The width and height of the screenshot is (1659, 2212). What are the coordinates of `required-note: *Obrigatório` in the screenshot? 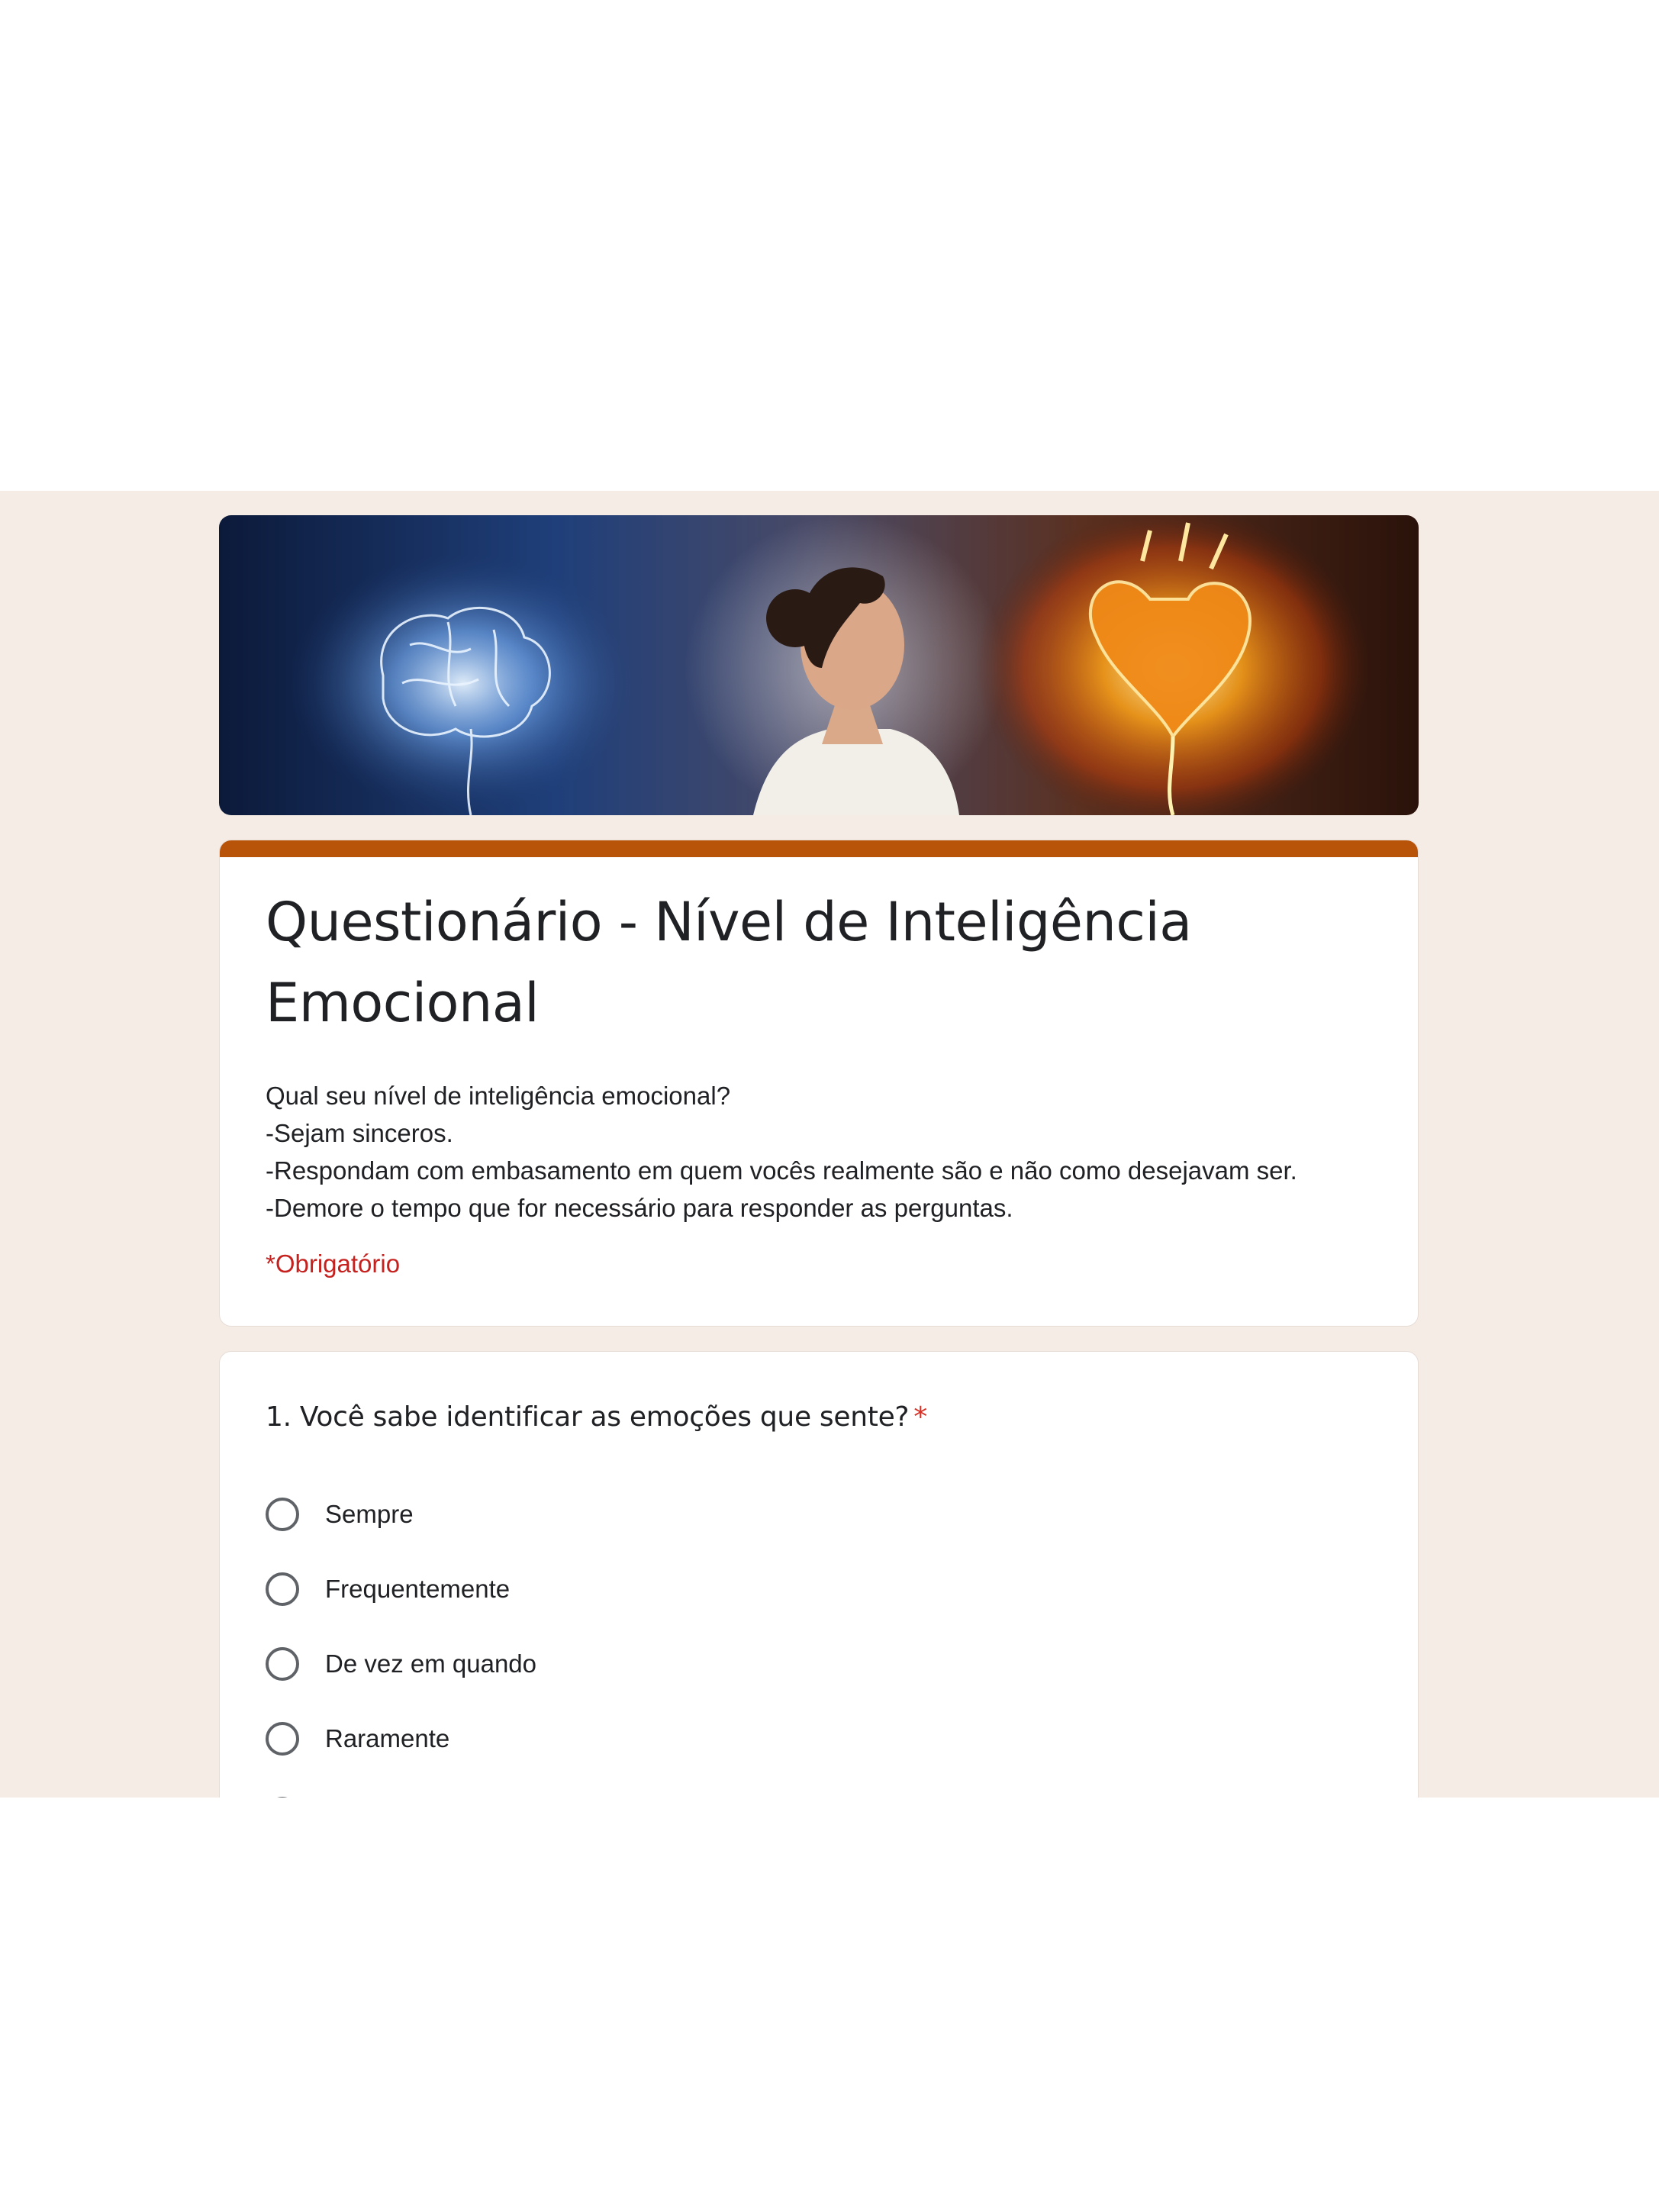 It's located at (333, 1263).